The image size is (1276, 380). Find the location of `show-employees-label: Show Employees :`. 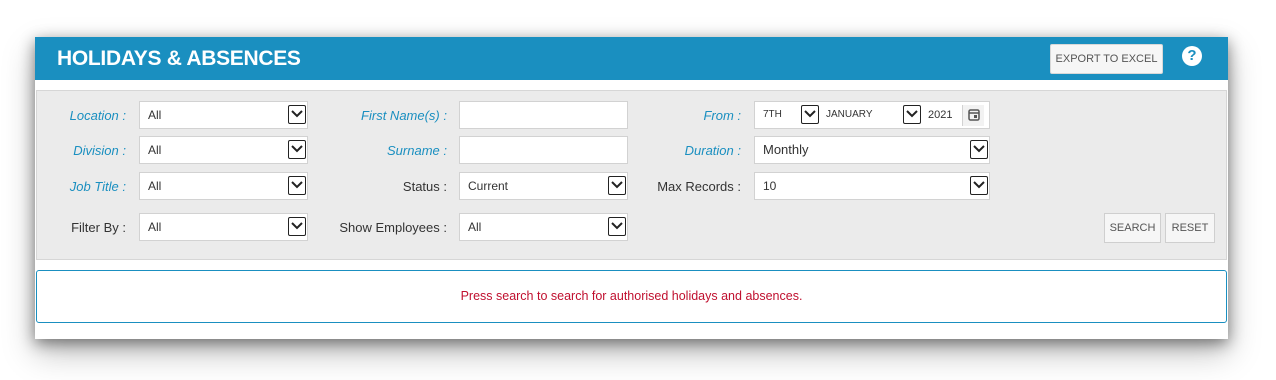

show-employees-label: Show Employees : is located at coordinates (393, 227).